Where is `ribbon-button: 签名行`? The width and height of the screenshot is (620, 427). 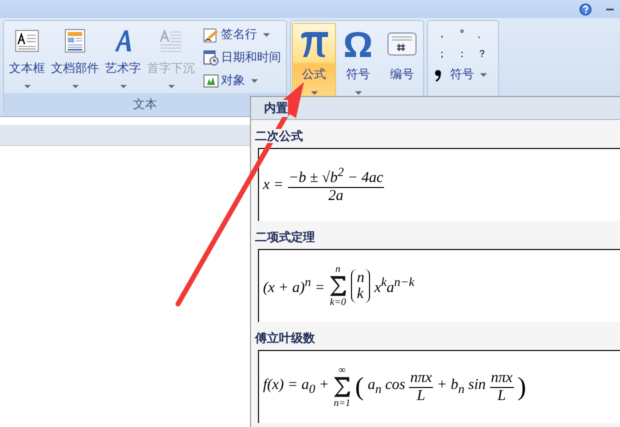 ribbon-button: 签名行 is located at coordinates (242, 34).